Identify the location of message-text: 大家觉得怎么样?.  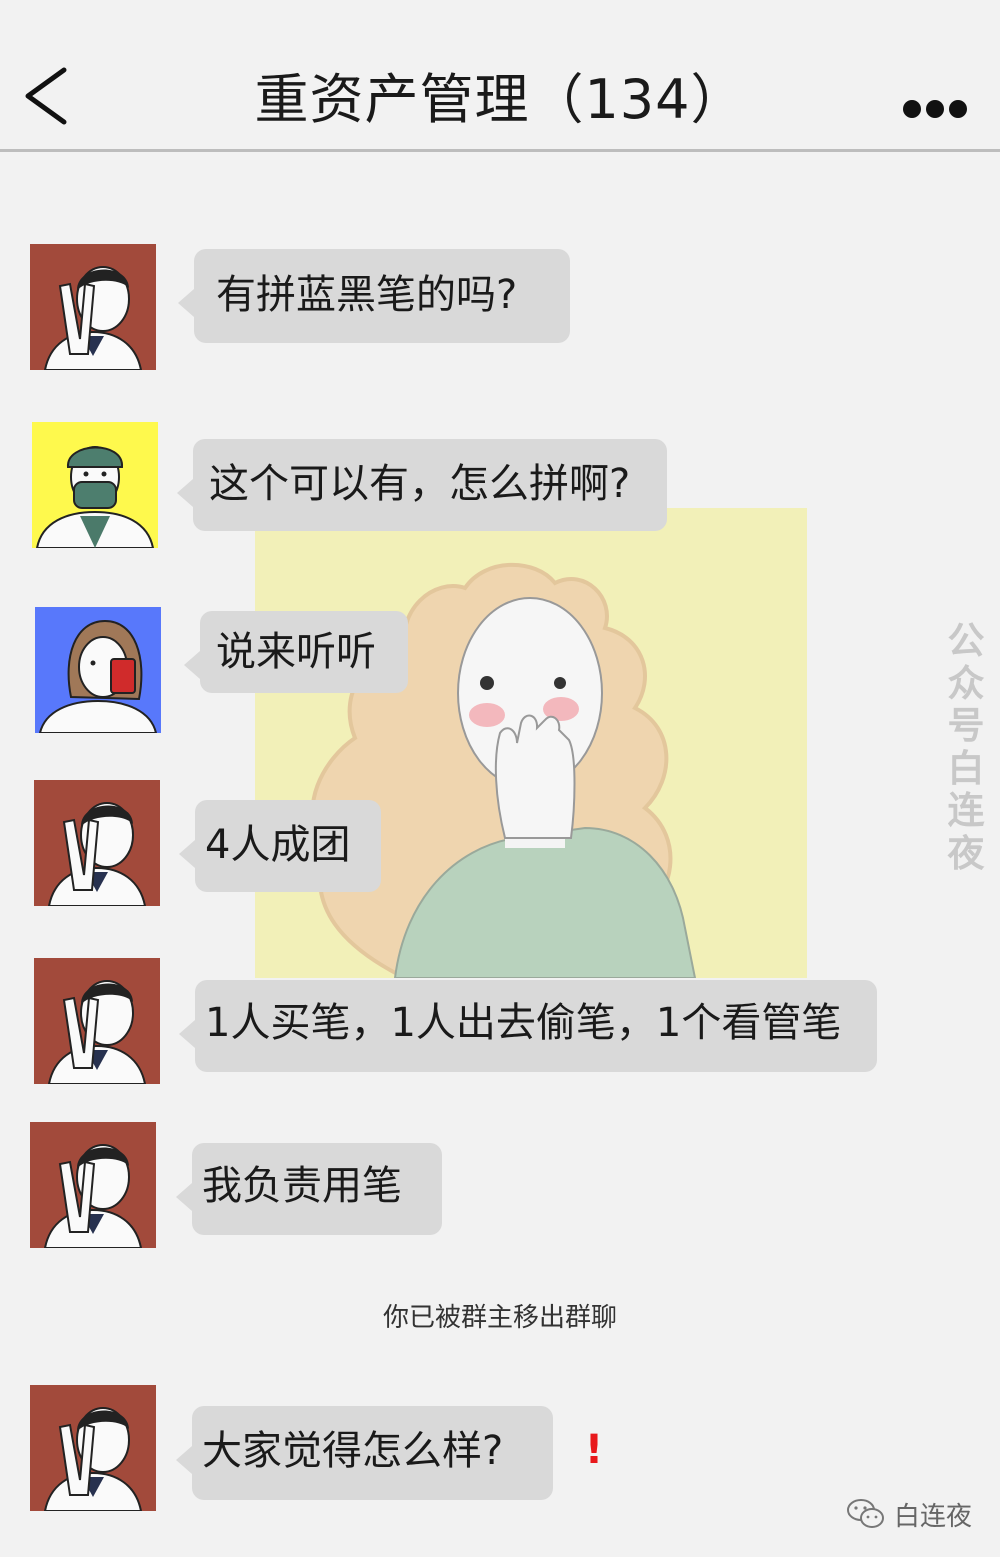
(353, 1451).